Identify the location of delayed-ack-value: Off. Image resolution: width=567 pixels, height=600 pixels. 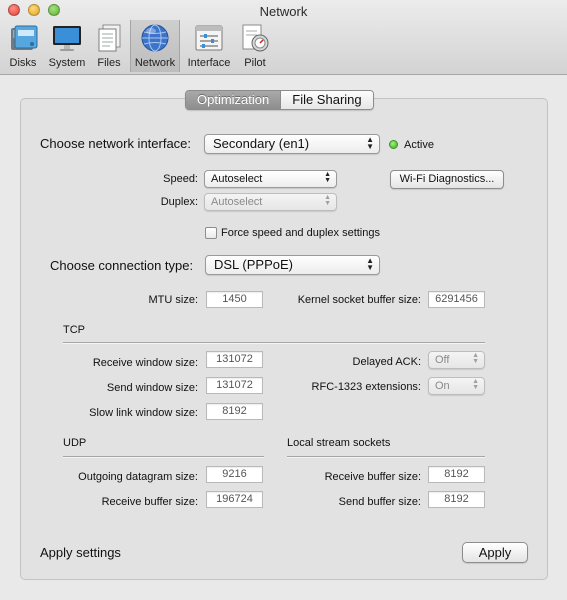
(442, 360).